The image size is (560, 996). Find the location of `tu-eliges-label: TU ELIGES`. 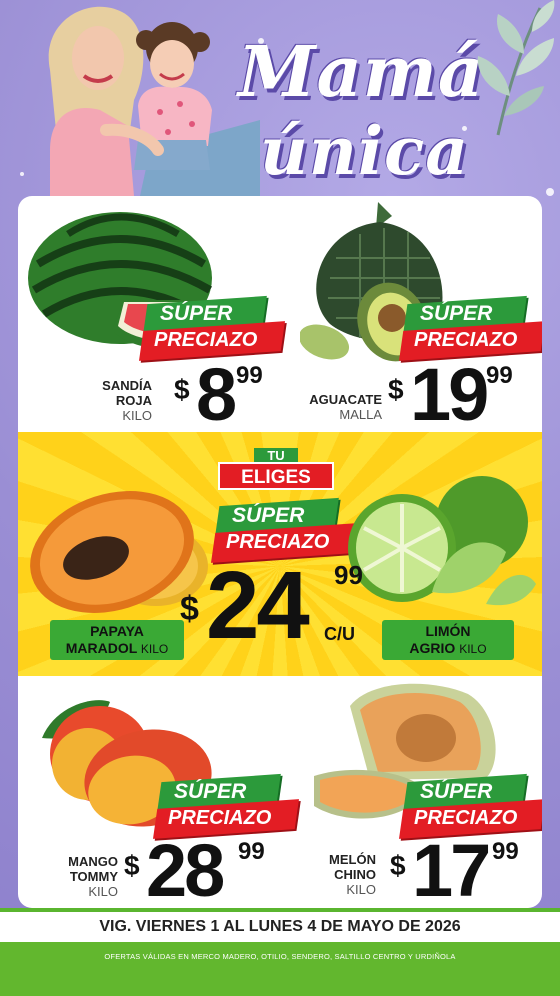

tu-eliges-label: TU ELIGES is located at coordinates (278, 469).